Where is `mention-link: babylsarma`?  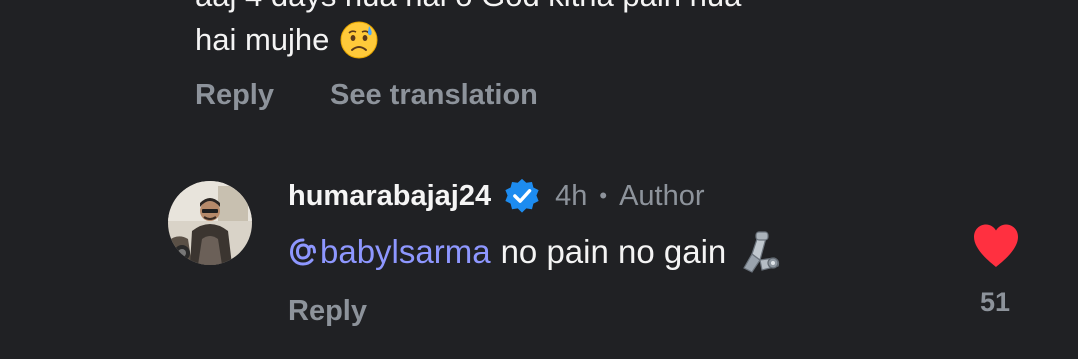 mention-link: babylsarma is located at coordinates (389, 252).